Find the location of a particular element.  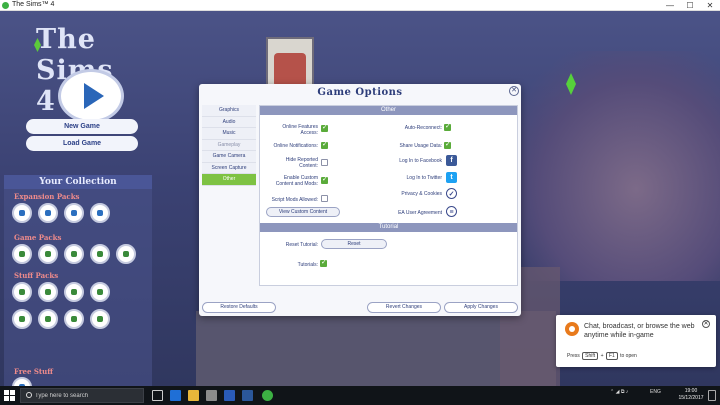

ea-agreement-label: EA User Agreement is located at coordinates (420, 213).